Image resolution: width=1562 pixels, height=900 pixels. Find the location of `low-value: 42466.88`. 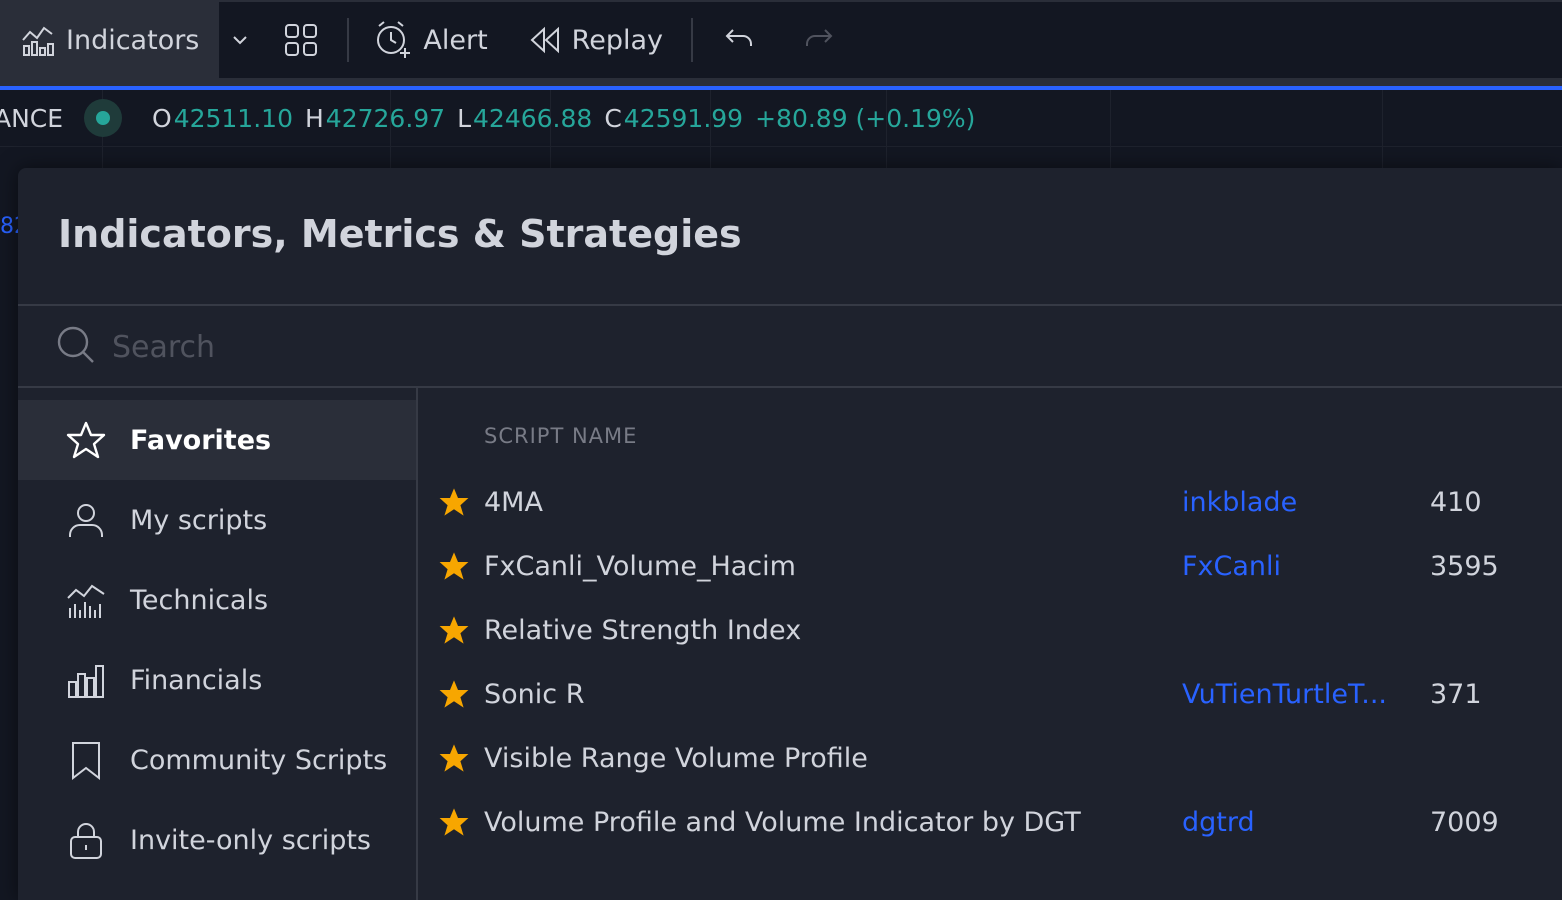

low-value: 42466.88 is located at coordinates (533, 118).